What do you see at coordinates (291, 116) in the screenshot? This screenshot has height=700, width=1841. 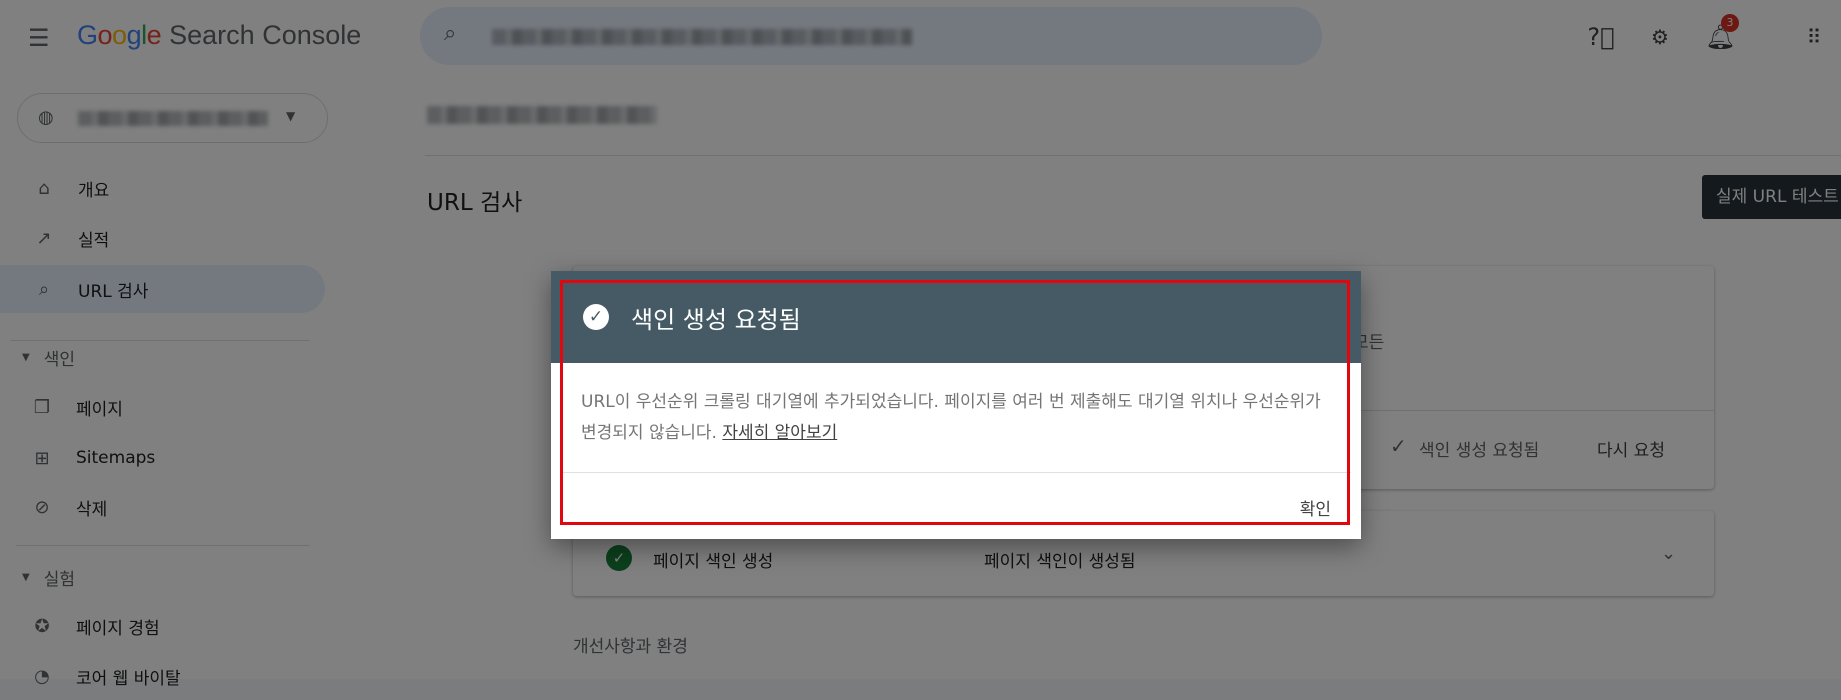 I see `dropdown-arrow-icon: ▼` at bounding box center [291, 116].